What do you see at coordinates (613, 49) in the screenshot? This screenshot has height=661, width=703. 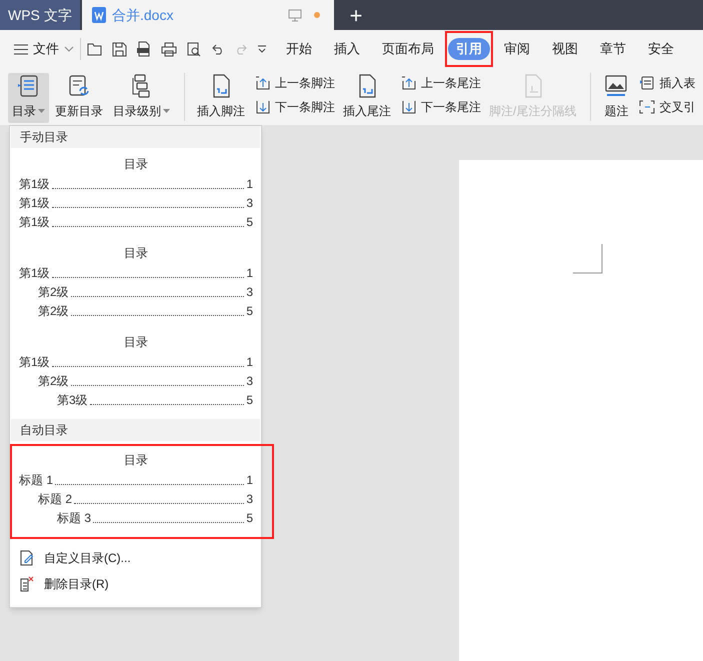 I see `ribbon-tab: 章节` at bounding box center [613, 49].